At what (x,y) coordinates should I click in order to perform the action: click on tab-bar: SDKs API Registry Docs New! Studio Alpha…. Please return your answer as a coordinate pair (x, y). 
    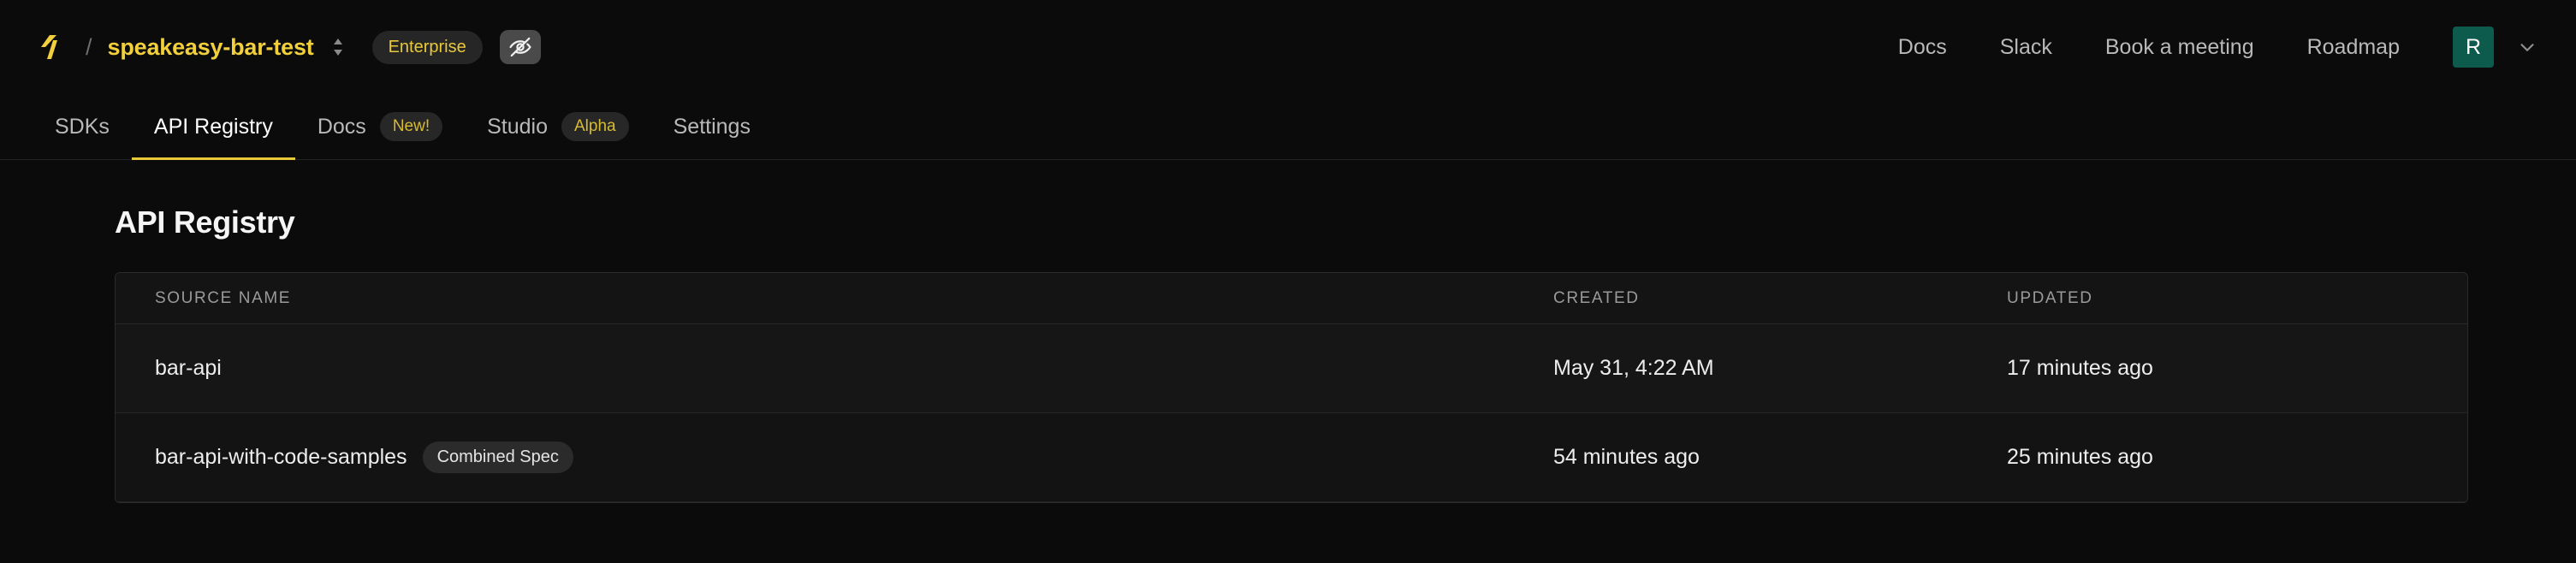
    Looking at the image, I should click on (1288, 127).